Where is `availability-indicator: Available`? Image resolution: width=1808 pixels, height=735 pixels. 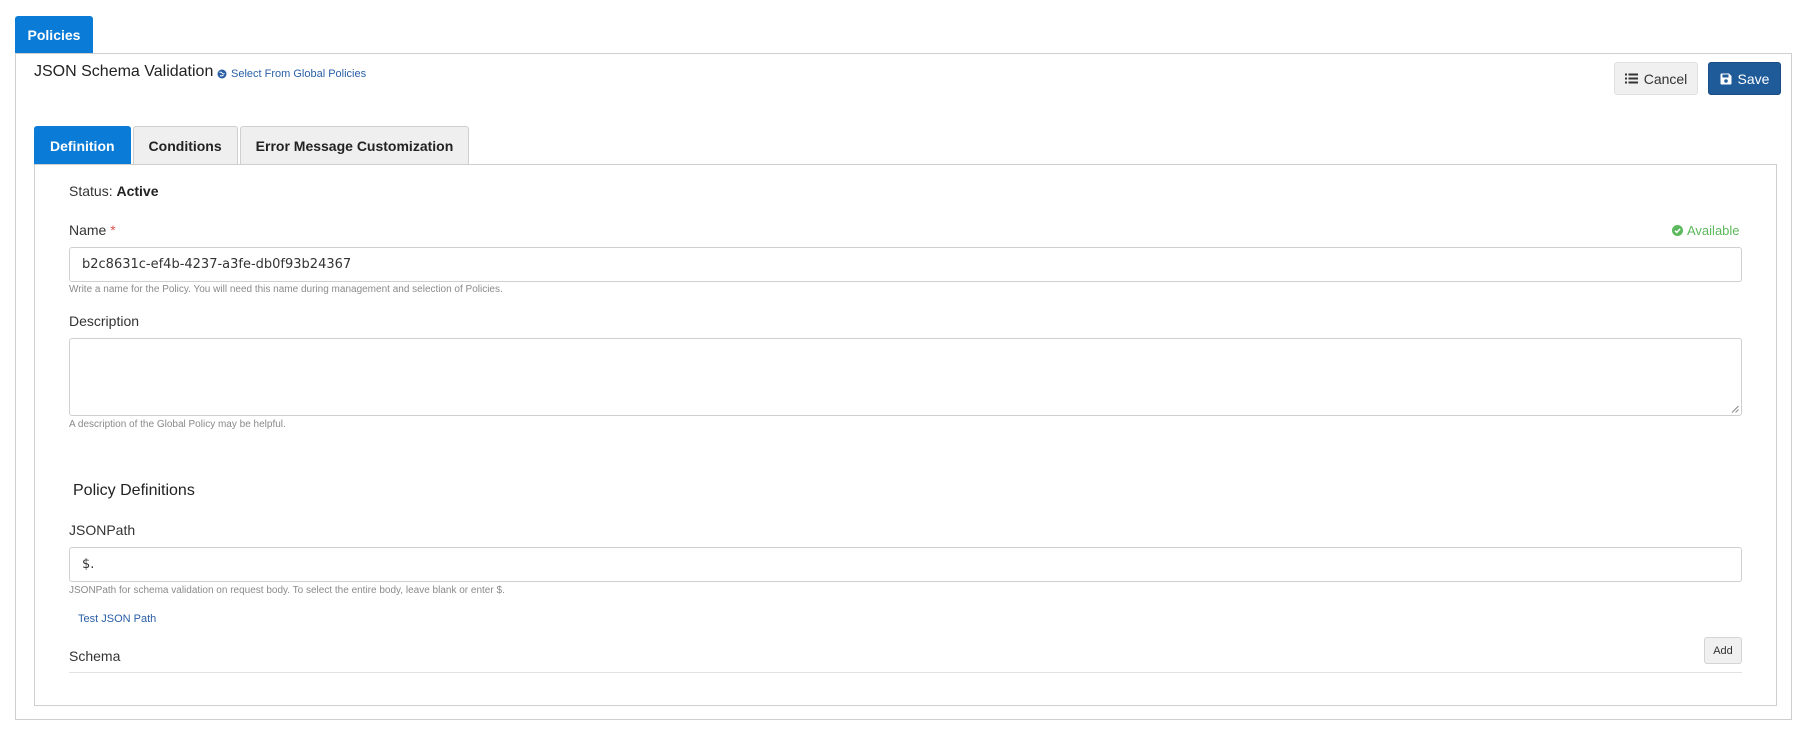
availability-indicator: Available is located at coordinates (1706, 230).